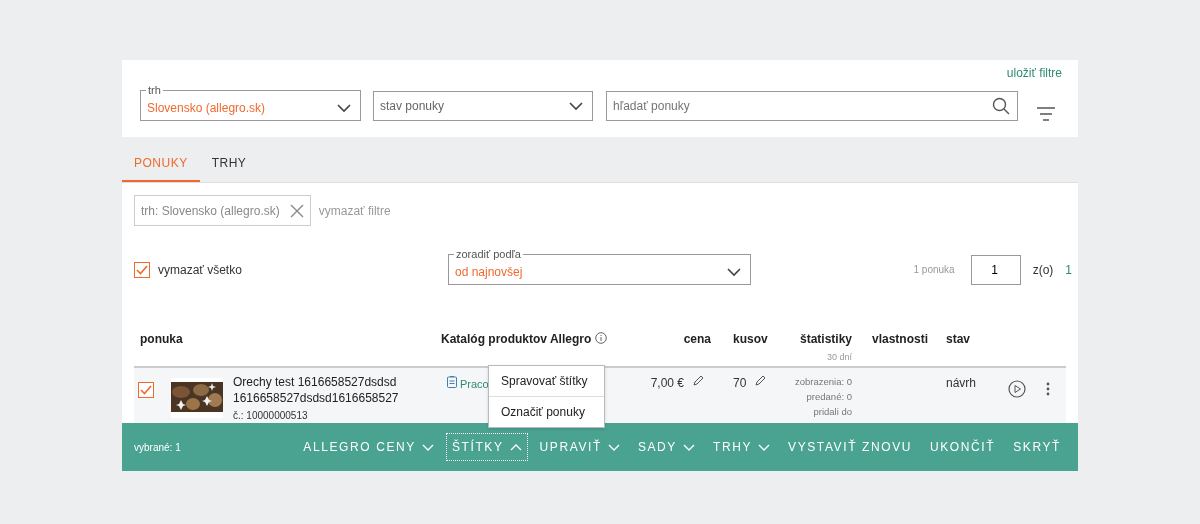 The height and width of the screenshot is (524, 1200). I want to click on action-button: TRHY, so click(741, 447).